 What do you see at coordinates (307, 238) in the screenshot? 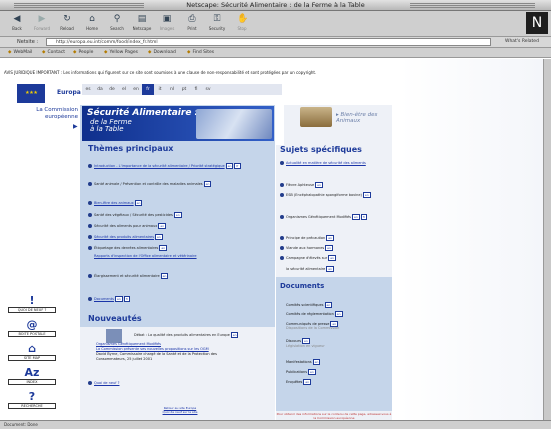
I see `sujet-item: Principe de précaution en` at bounding box center [307, 238].